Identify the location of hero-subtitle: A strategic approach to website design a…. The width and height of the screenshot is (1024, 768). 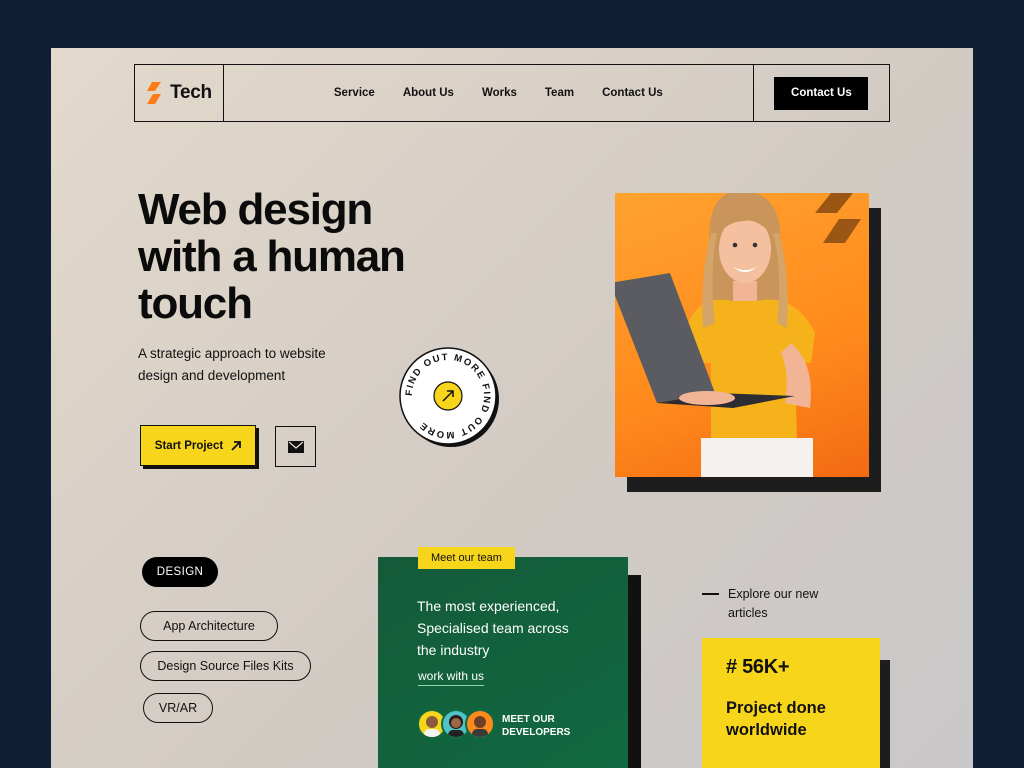
(232, 364).